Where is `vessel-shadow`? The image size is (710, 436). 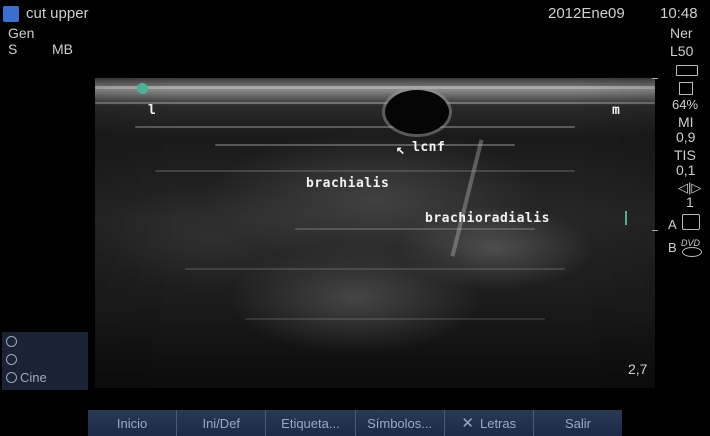
vessel-shadow is located at coordinates (417, 112).